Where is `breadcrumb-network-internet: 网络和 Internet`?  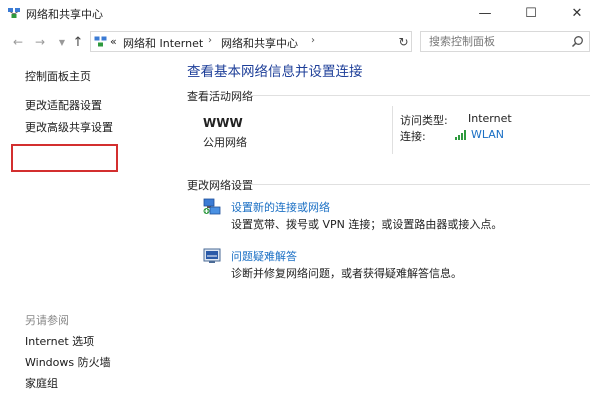
breadcrumb-network-internet: 网络和 Internet is located at coordinates (163, 43).